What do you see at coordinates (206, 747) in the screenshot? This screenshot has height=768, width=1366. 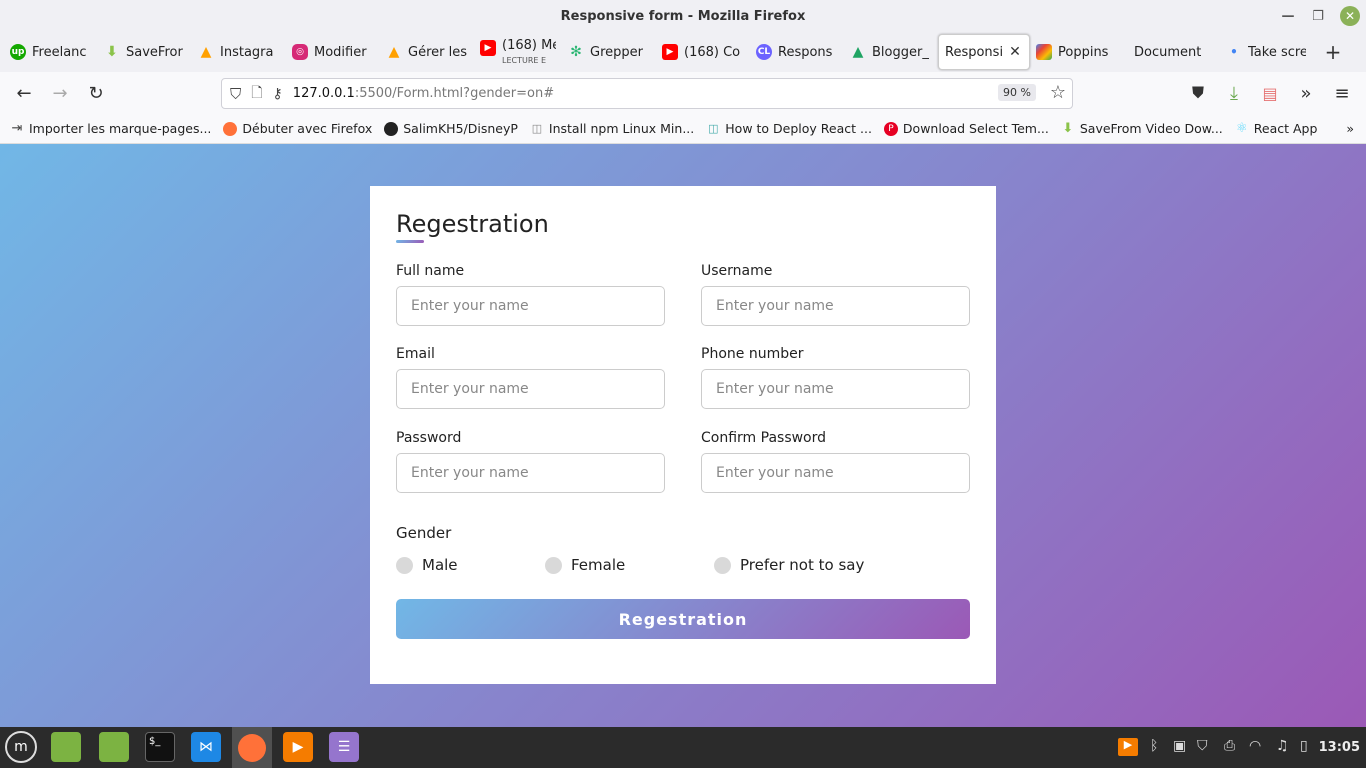 I see `vscode-icon: ⋈` at bounding box center [206, 747].